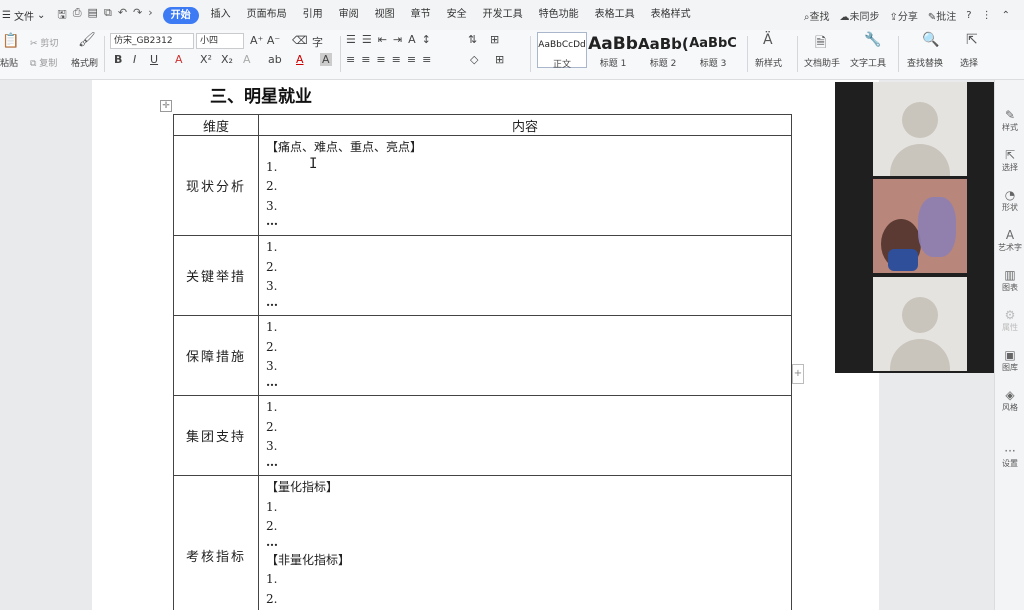 This screenshot has width=1024, height=610. What do you see at coordinates (216, 275) in the screenshot?
I see `dimension-cell: 关键举措` at bounding box center [216, 275].